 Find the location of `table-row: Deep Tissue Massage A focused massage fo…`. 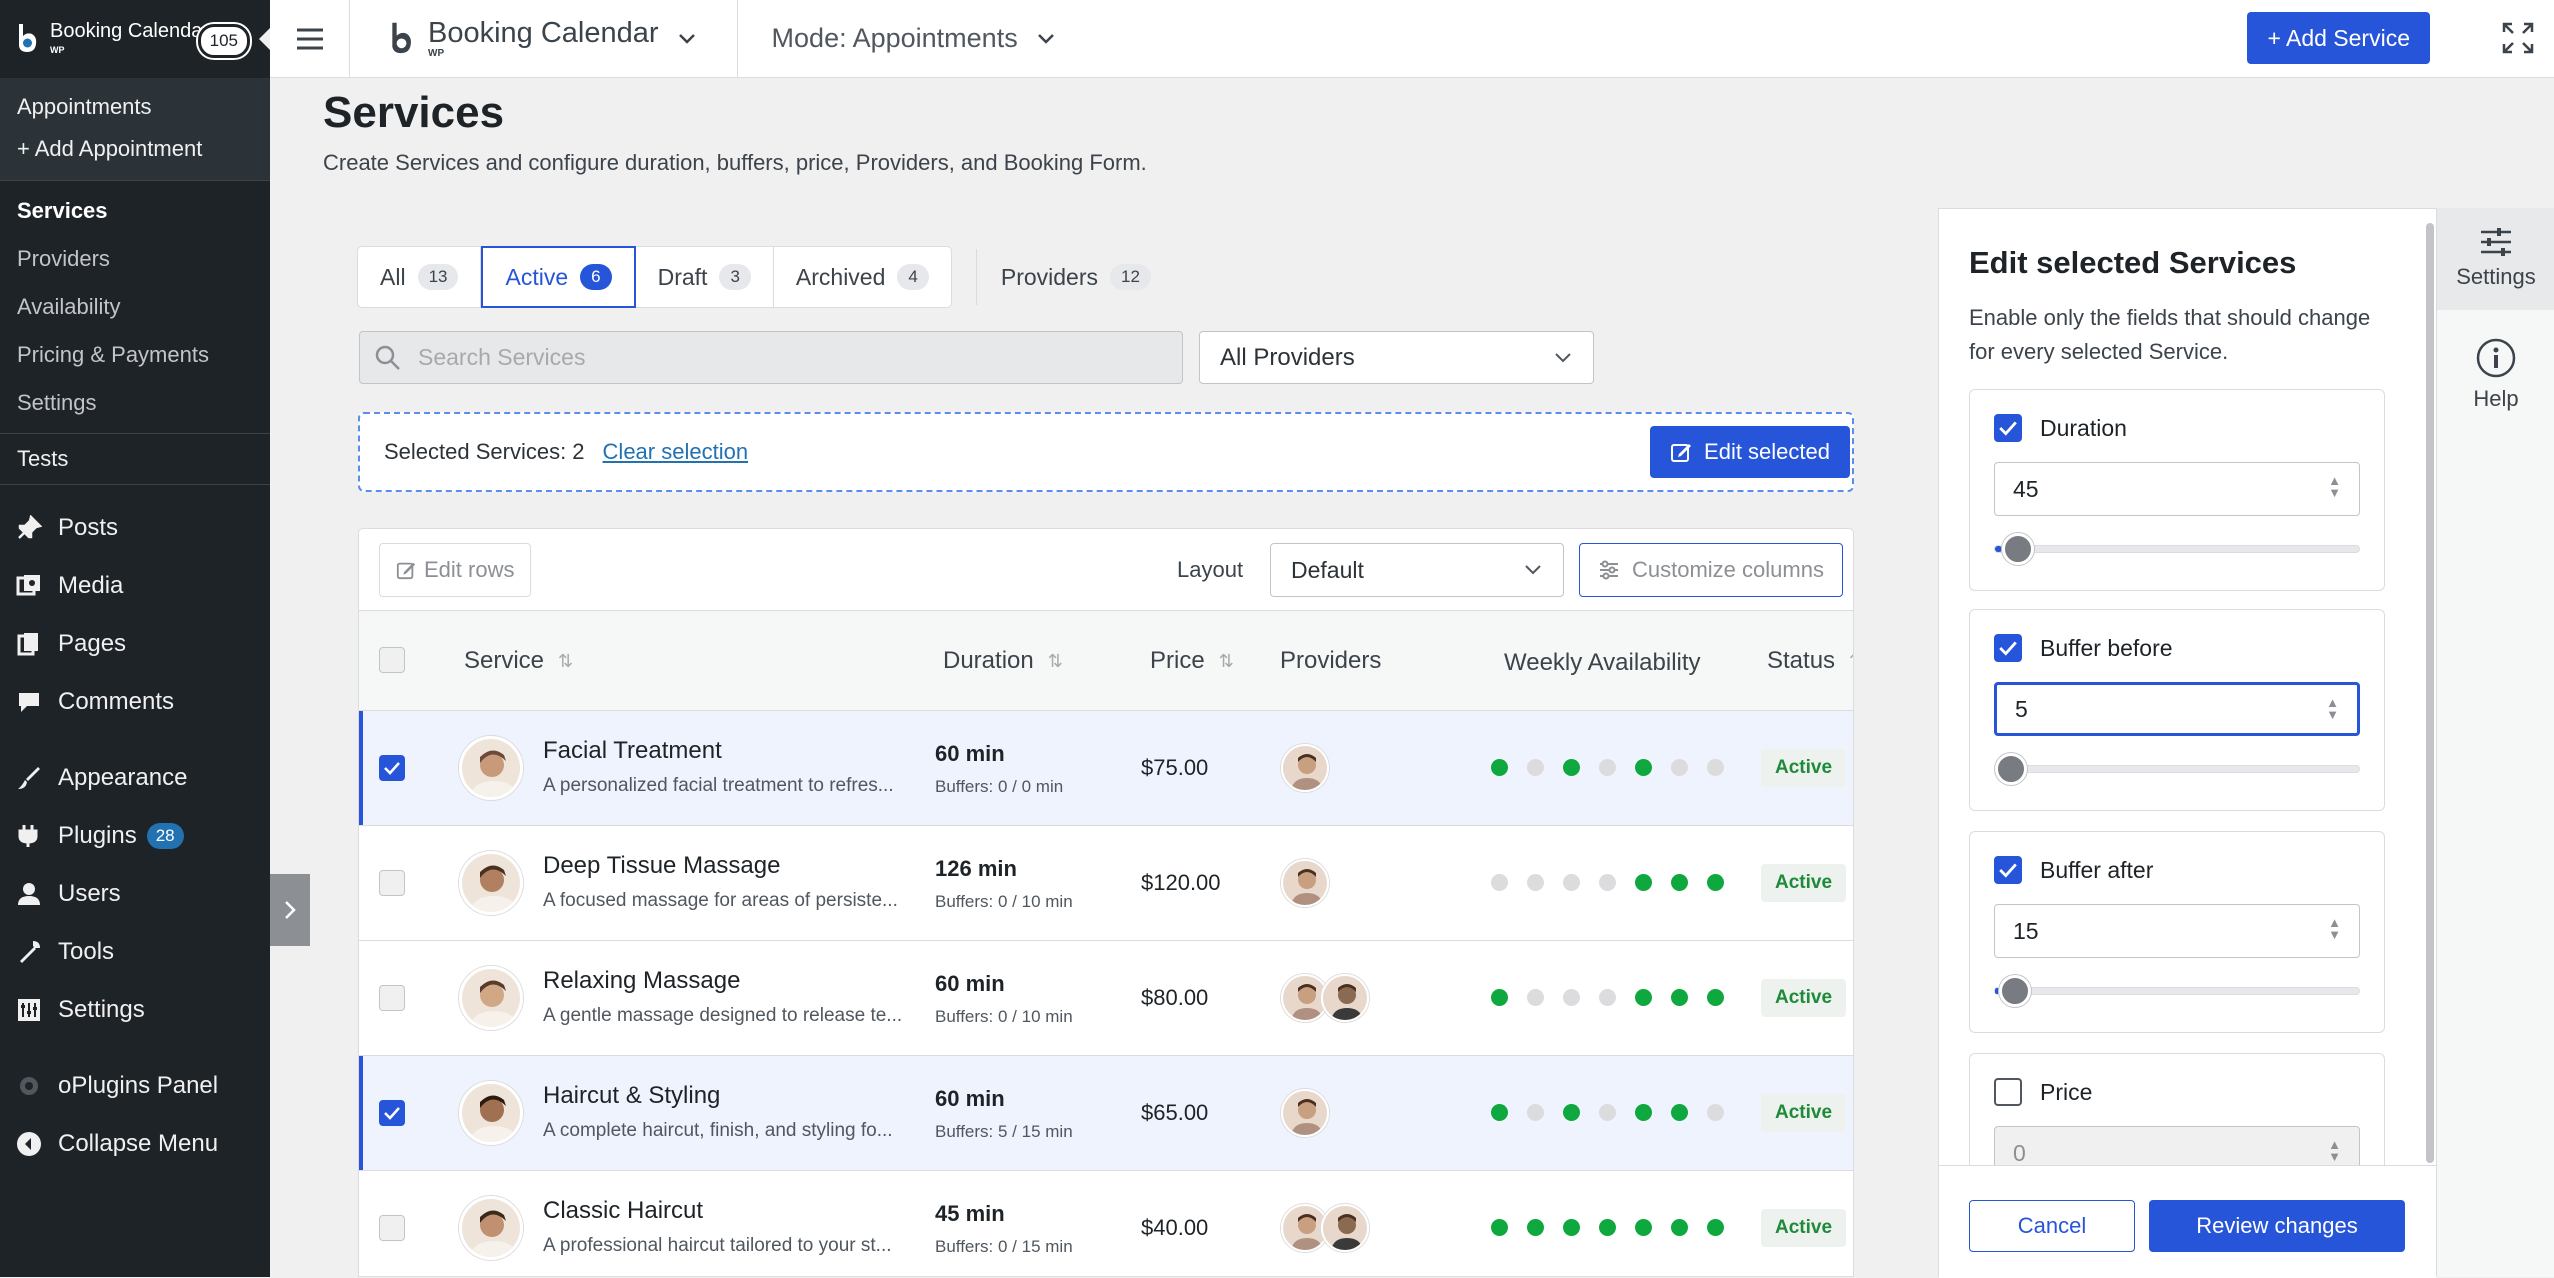

table-row: Deep Tissue Massage A focused massage fo… is located at coordinates (1106, 883).